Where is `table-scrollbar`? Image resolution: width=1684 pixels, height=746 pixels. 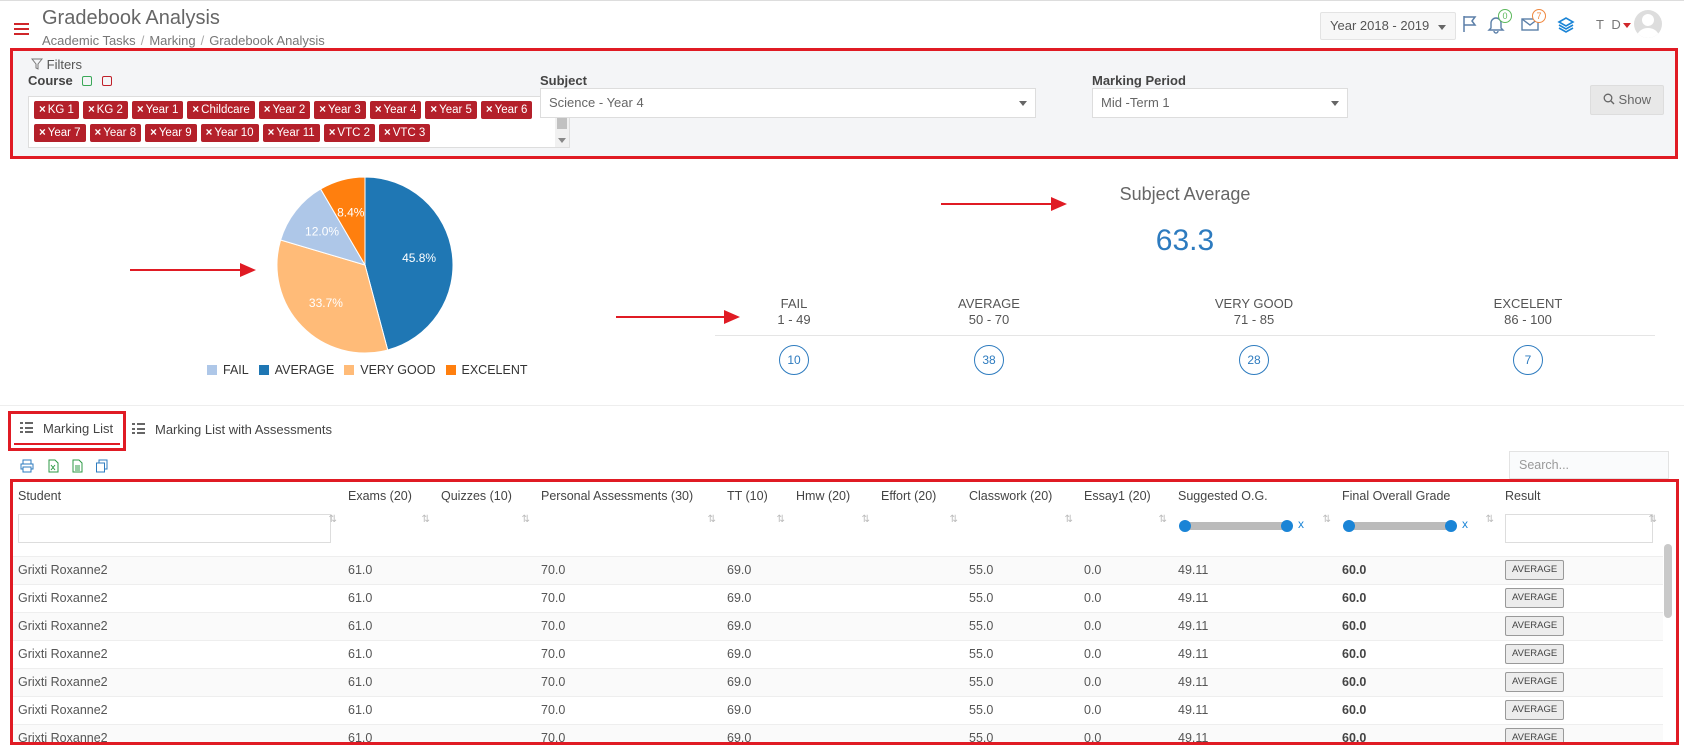
table-scrollbar is located at coordinates (1668, 581).